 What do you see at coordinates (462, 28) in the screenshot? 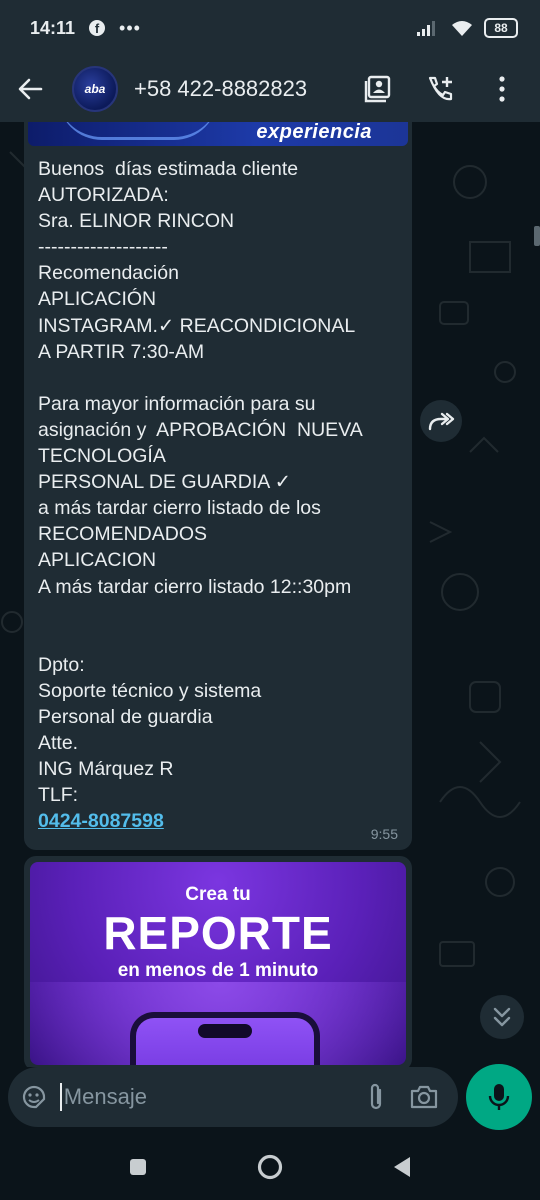
I see `wifi-icon` at bounding box center [462, 28].